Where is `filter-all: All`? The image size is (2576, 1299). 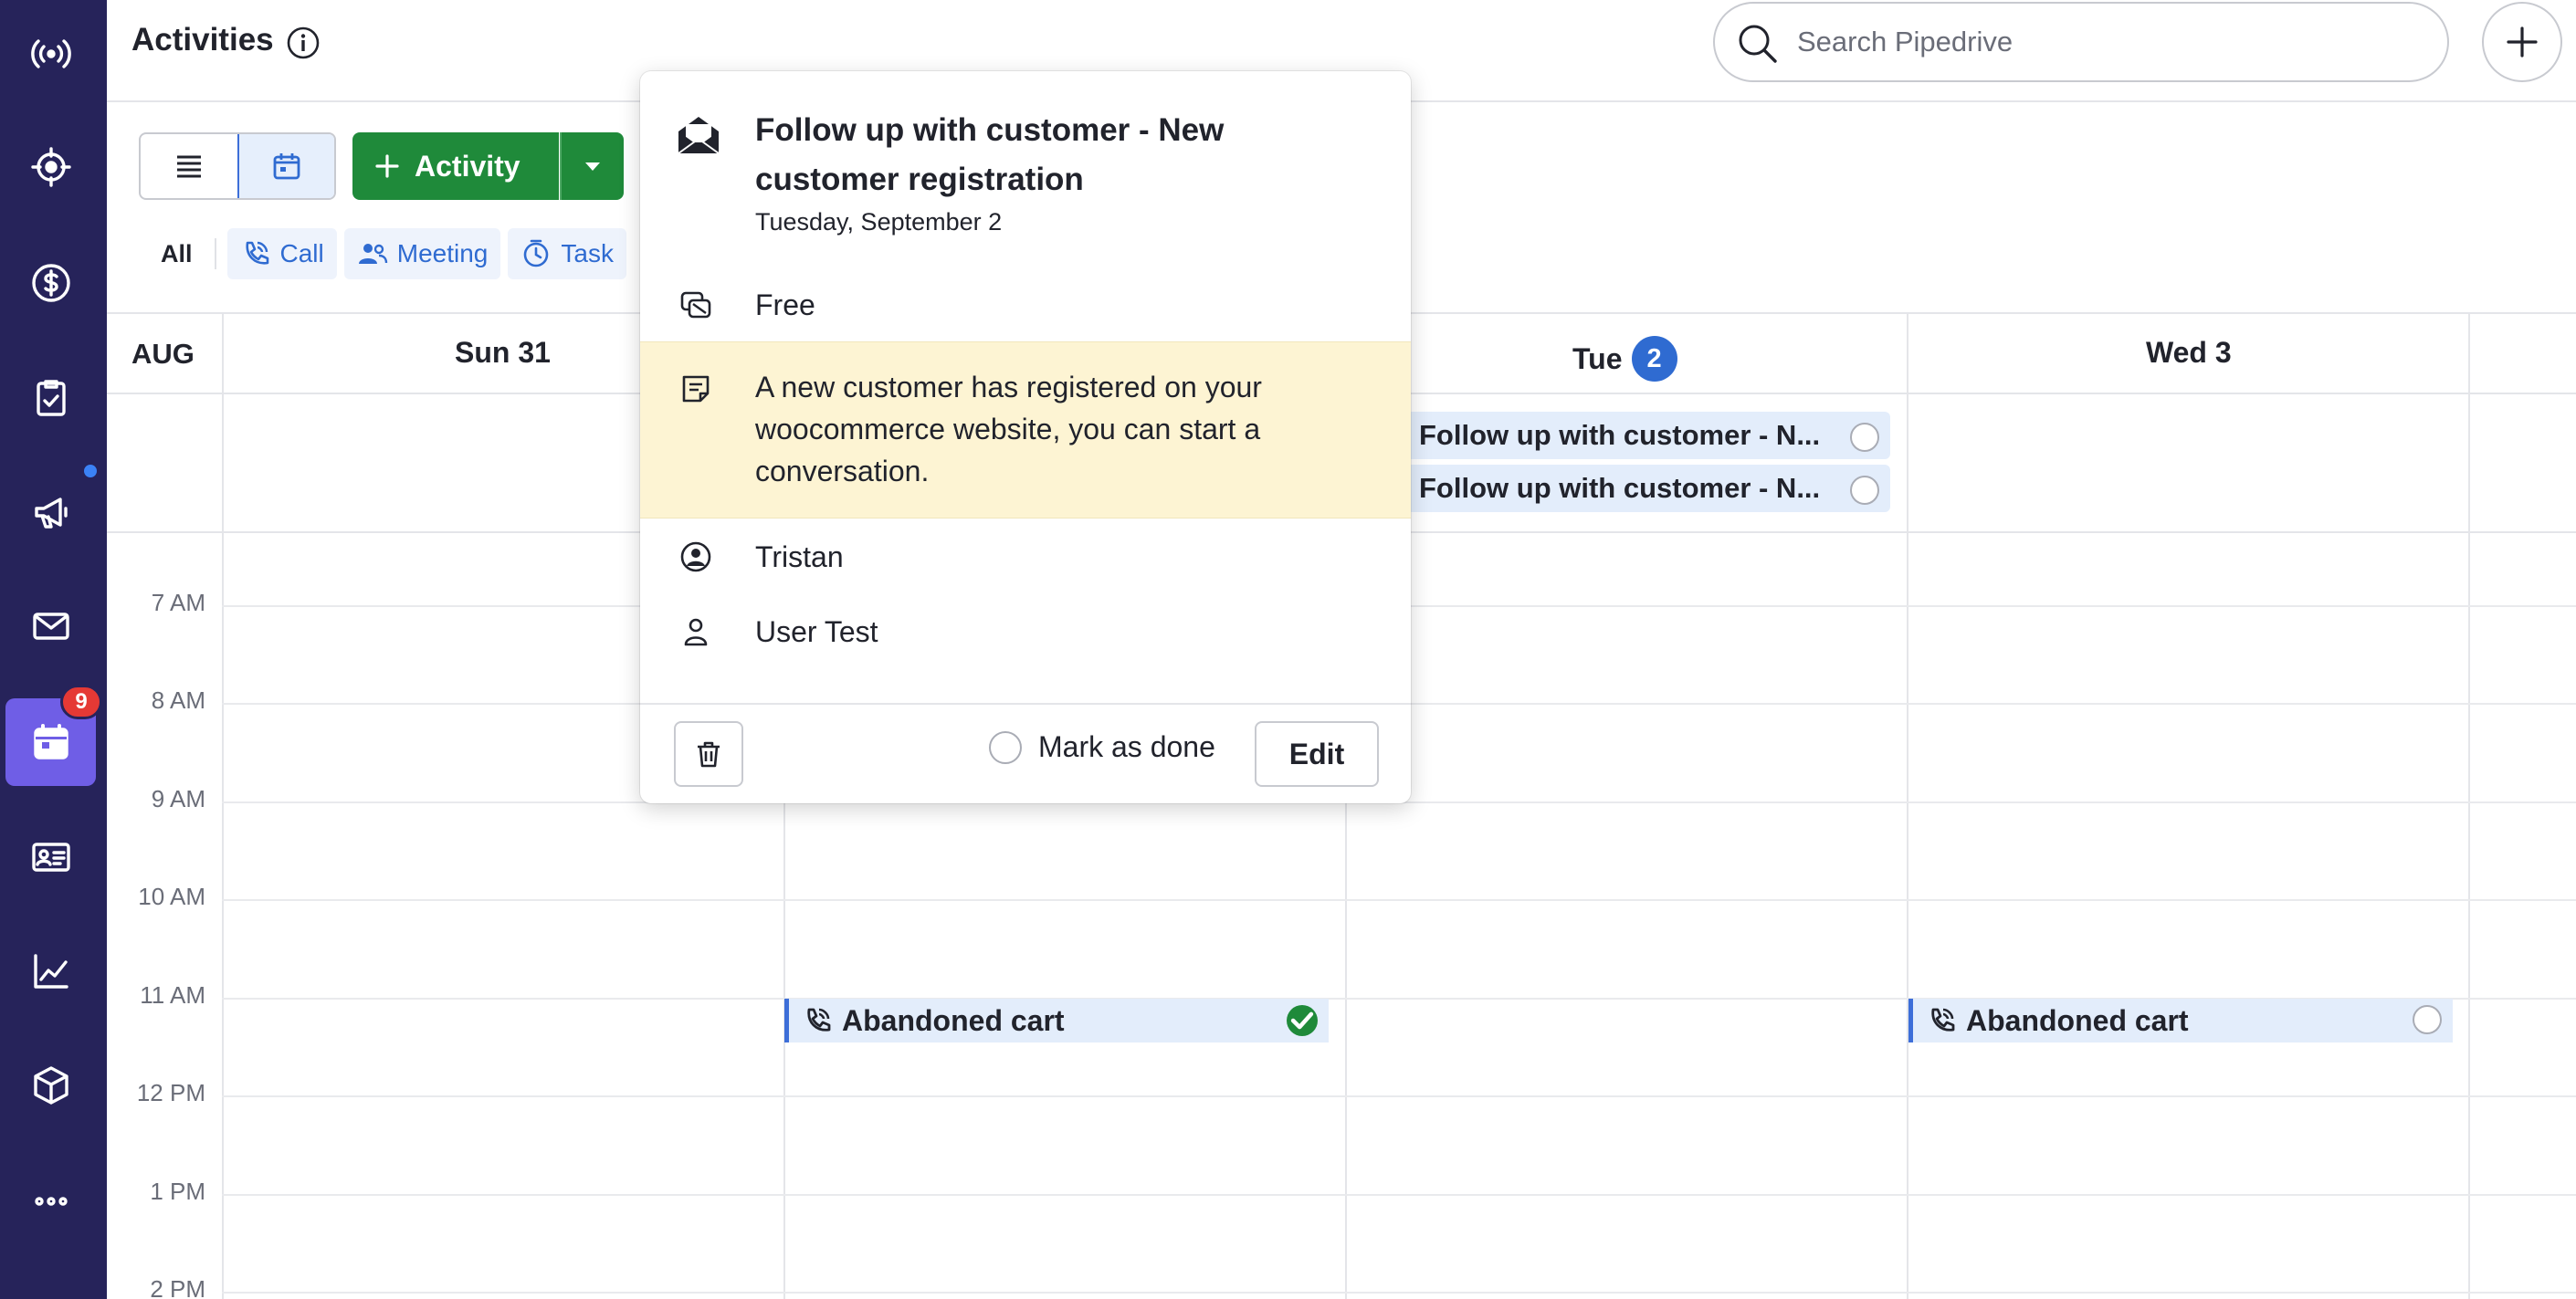
filter-all: All is located at coordinates (177, 253).